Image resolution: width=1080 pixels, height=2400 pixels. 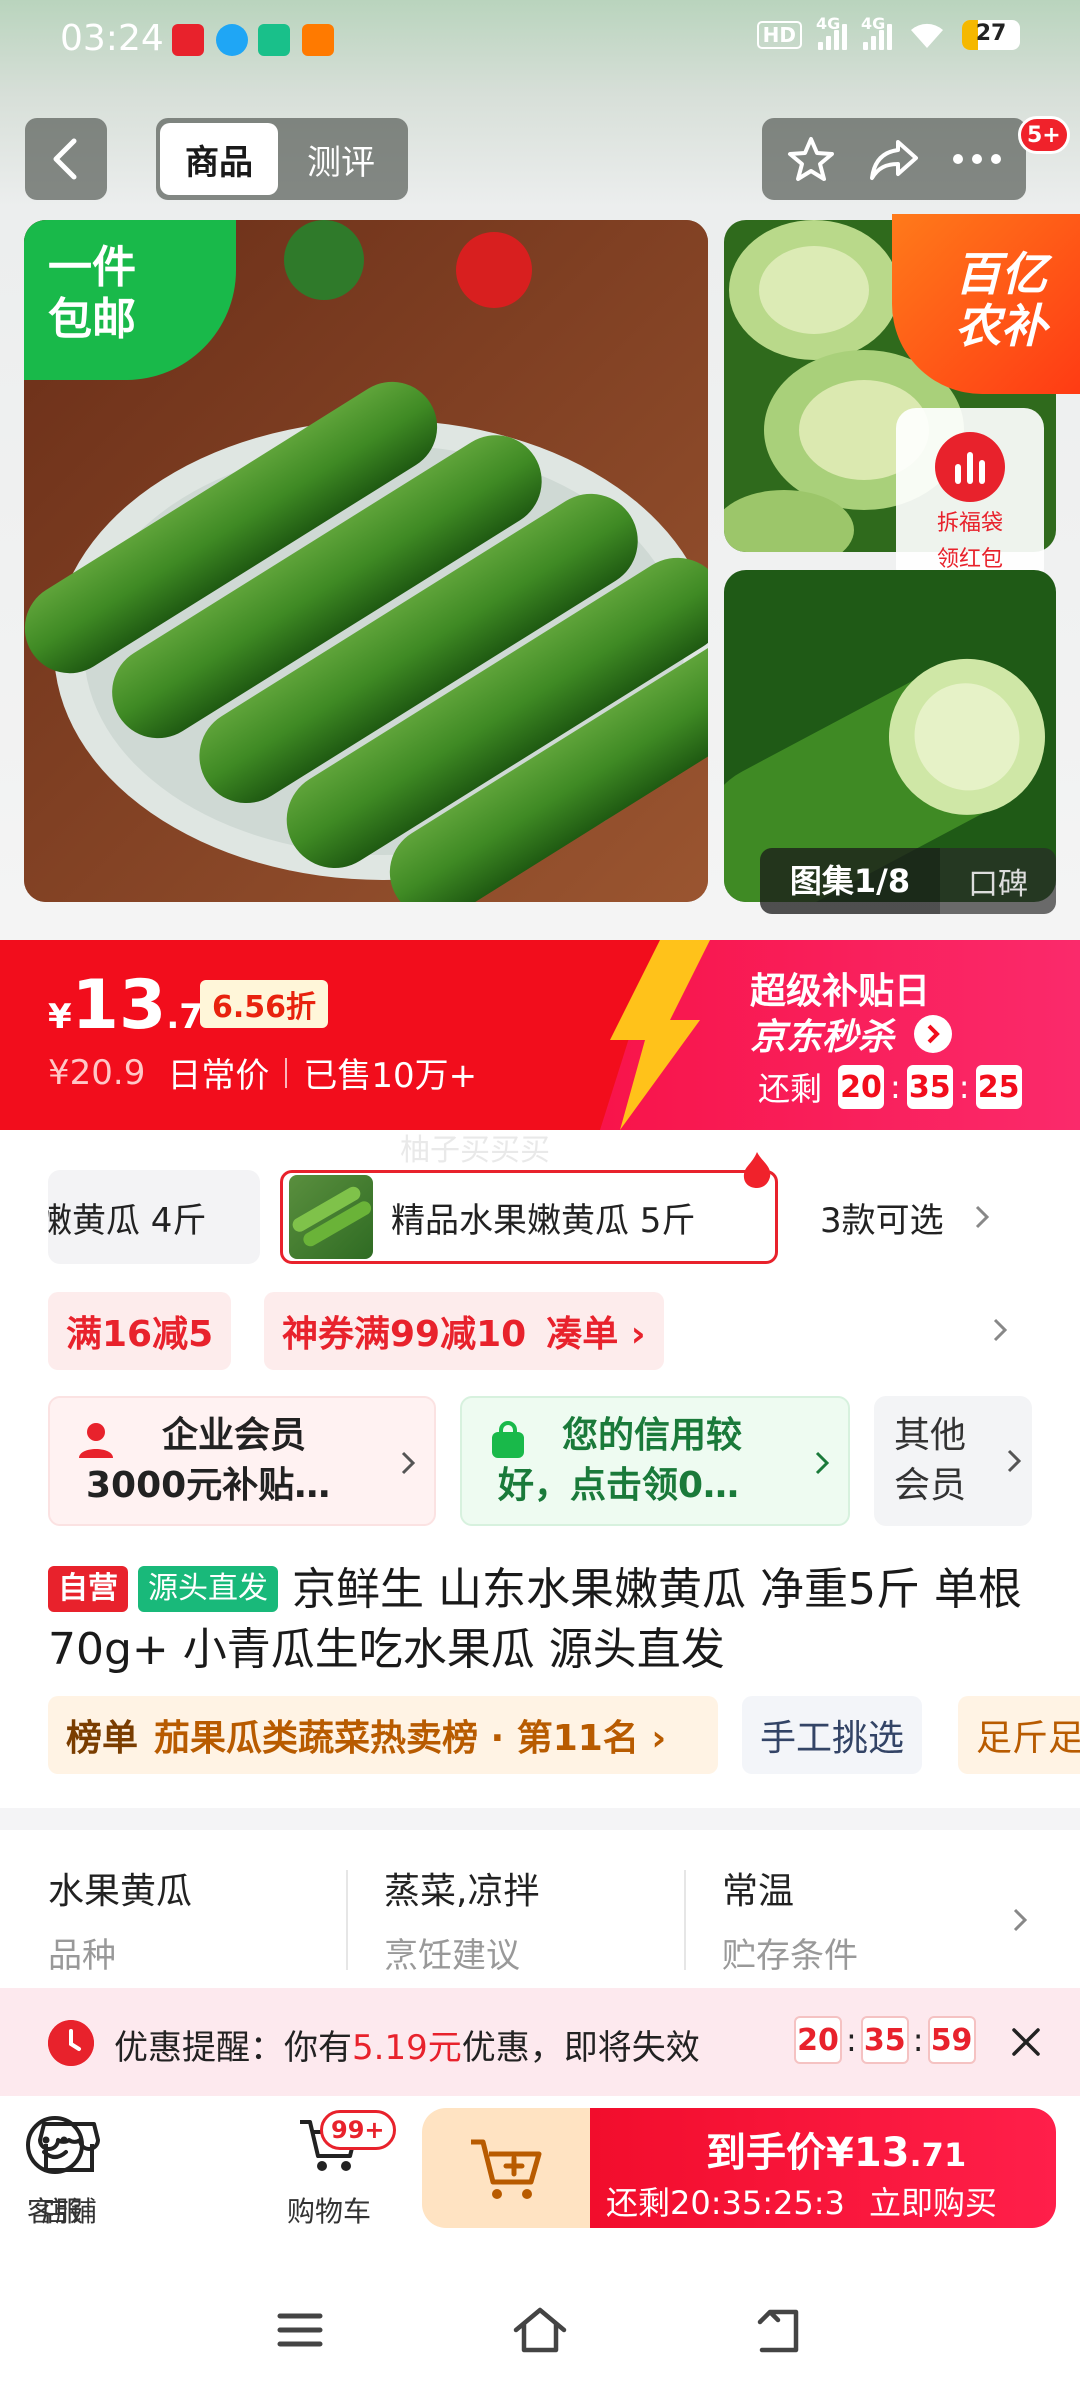 What do you see at coordinates (905, 1217) in the screenshot?
I see `more-variants-button: 3款可选` at bounding box center [905, 1217].